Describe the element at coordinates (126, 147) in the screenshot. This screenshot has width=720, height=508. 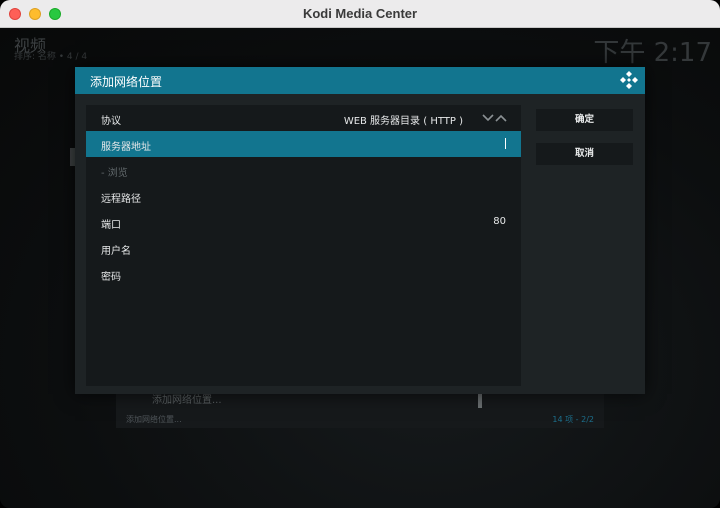
I see `server-address-label: 服务器地址` at that location.